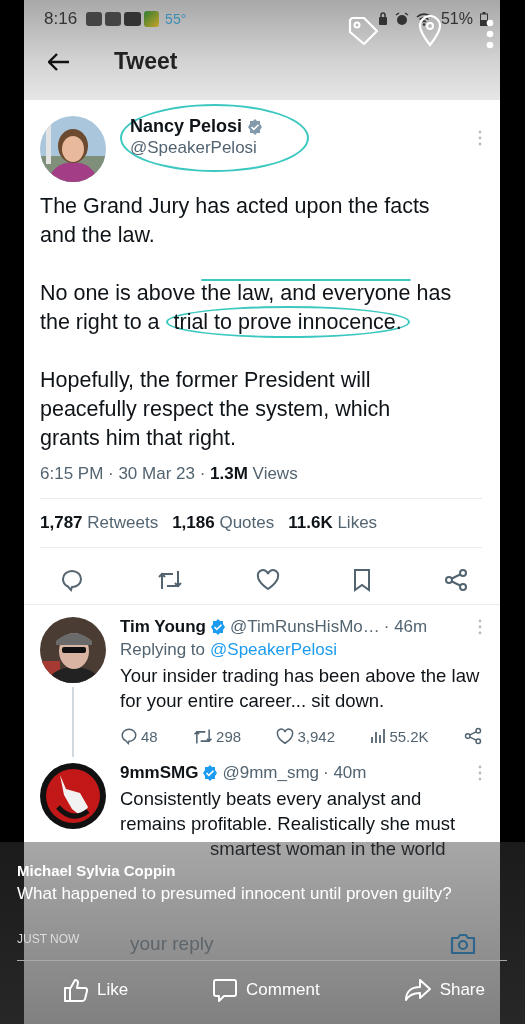  I want to click on replying-label: Replying to, so click(163, 650).